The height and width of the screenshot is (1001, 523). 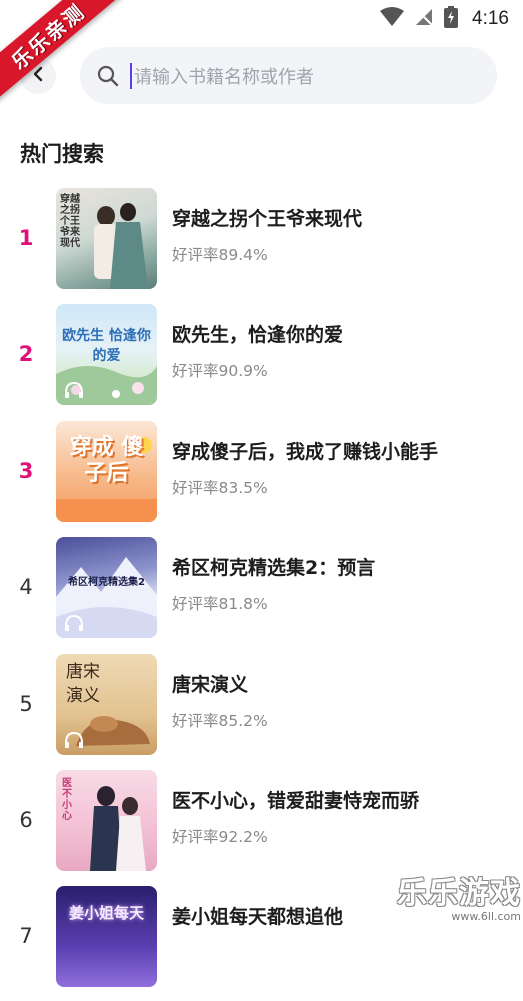 I want to click on book-title: 唐宋演义, so click(x=210, y=684).